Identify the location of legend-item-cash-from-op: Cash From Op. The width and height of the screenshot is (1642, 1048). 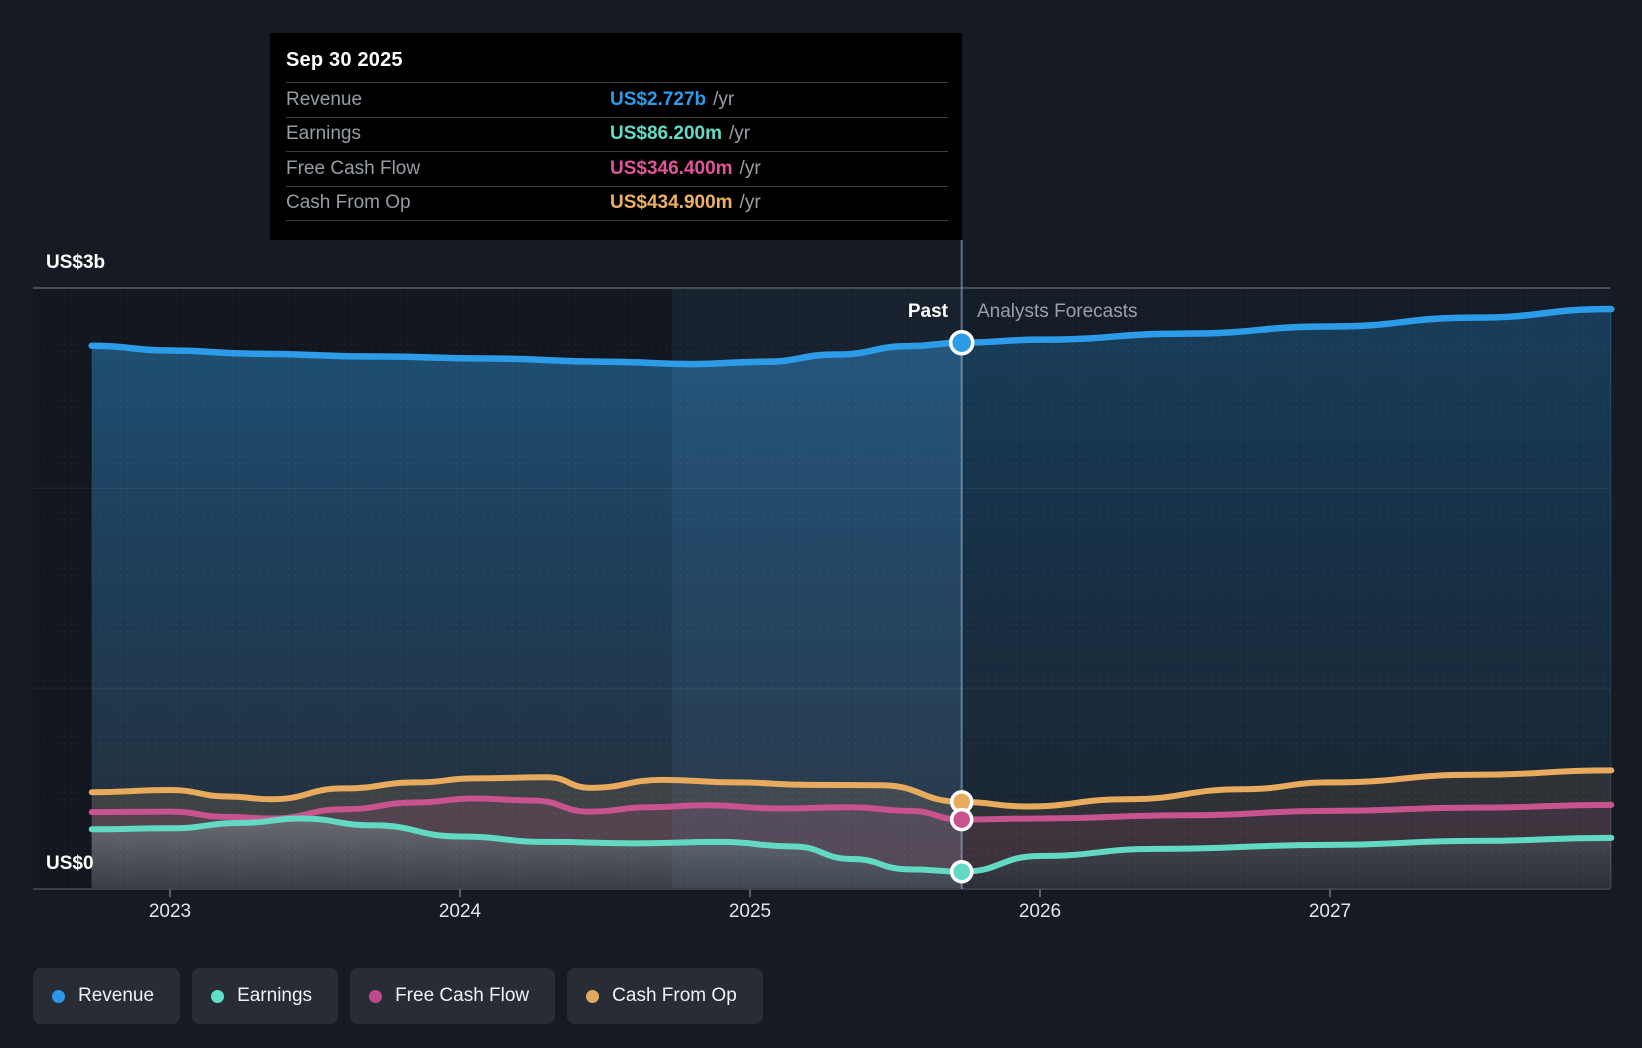
(665, 996).